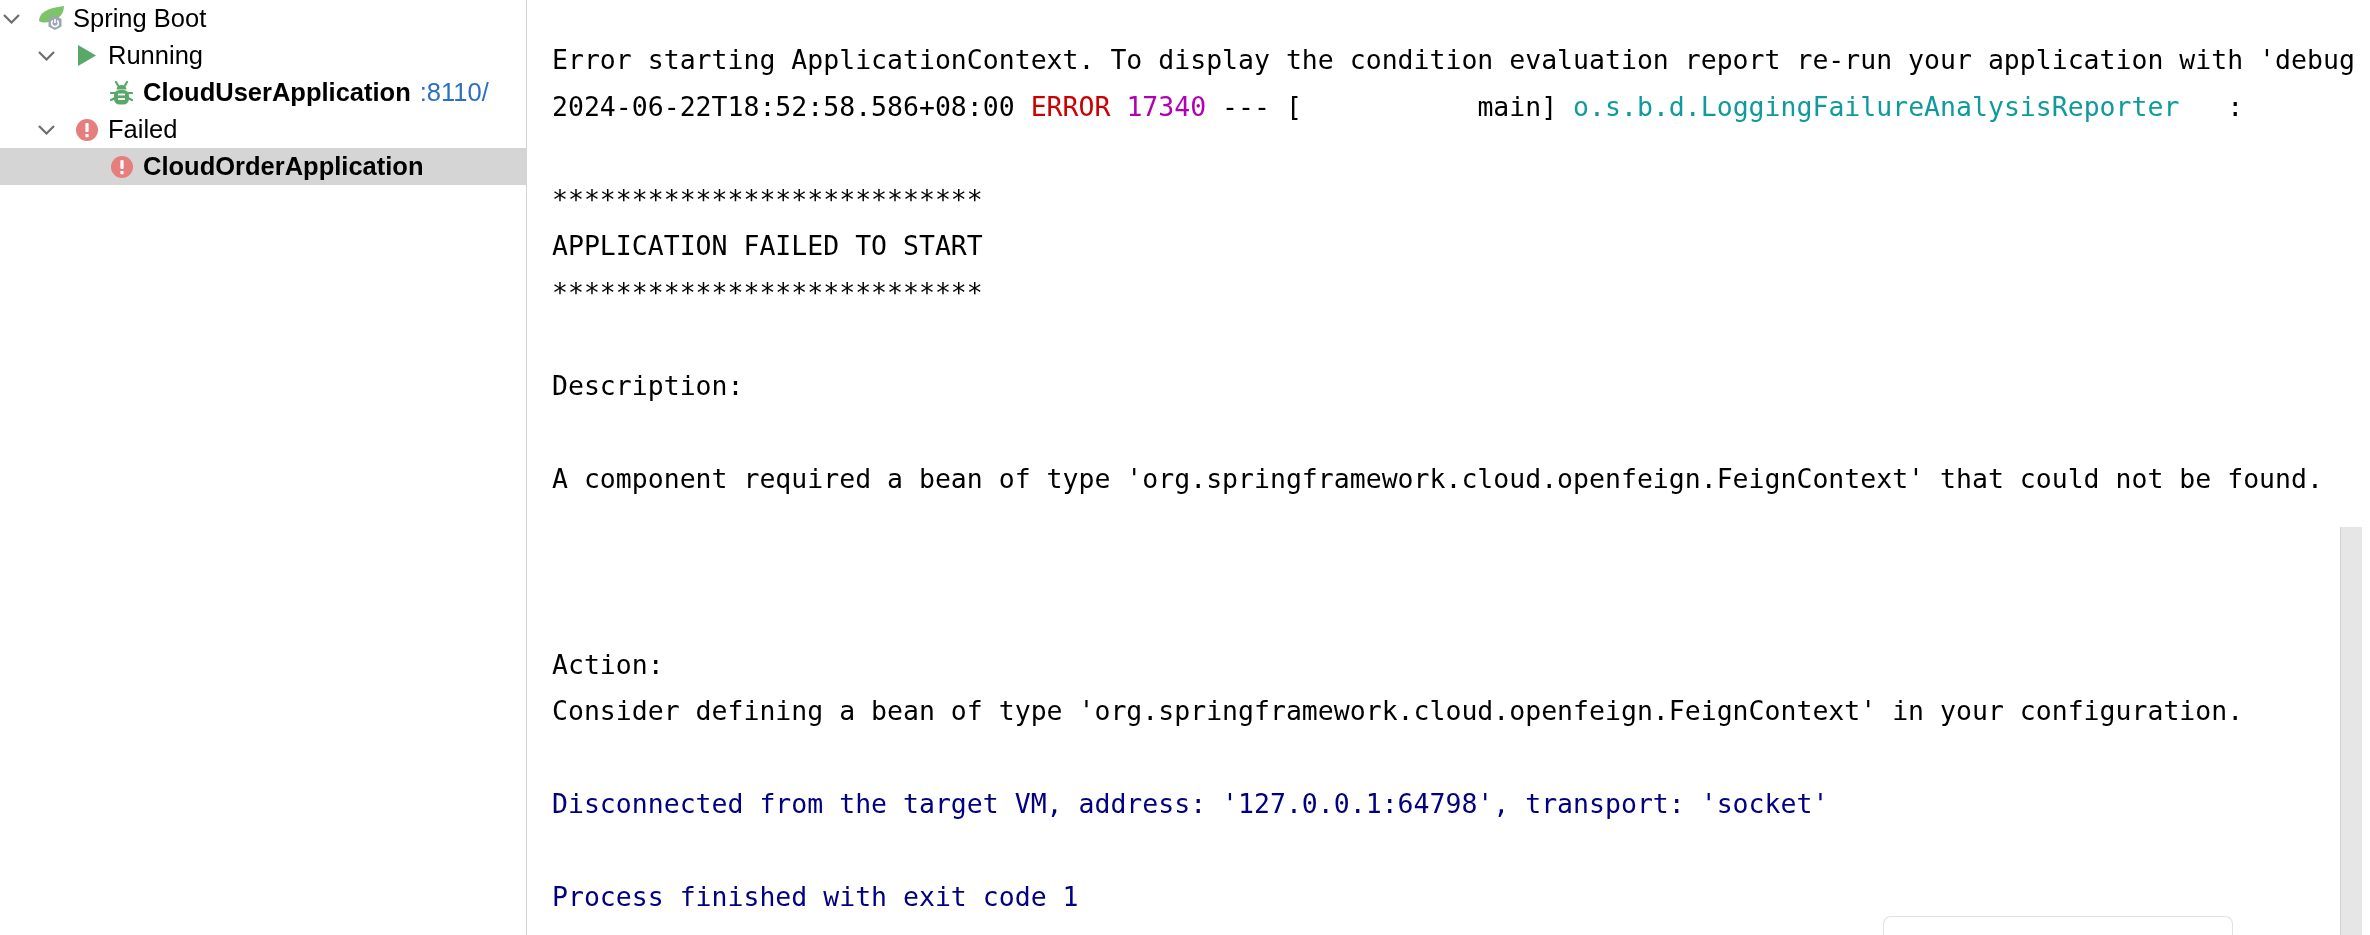 The width and height of the screenshot is (2370, 935). Describe the element at coordinates (1454, 60) in the screenshot. I see `output-line: Error starting ApplicationContext. To display the condition evaluation report re-run your application with 'debug` at that location.